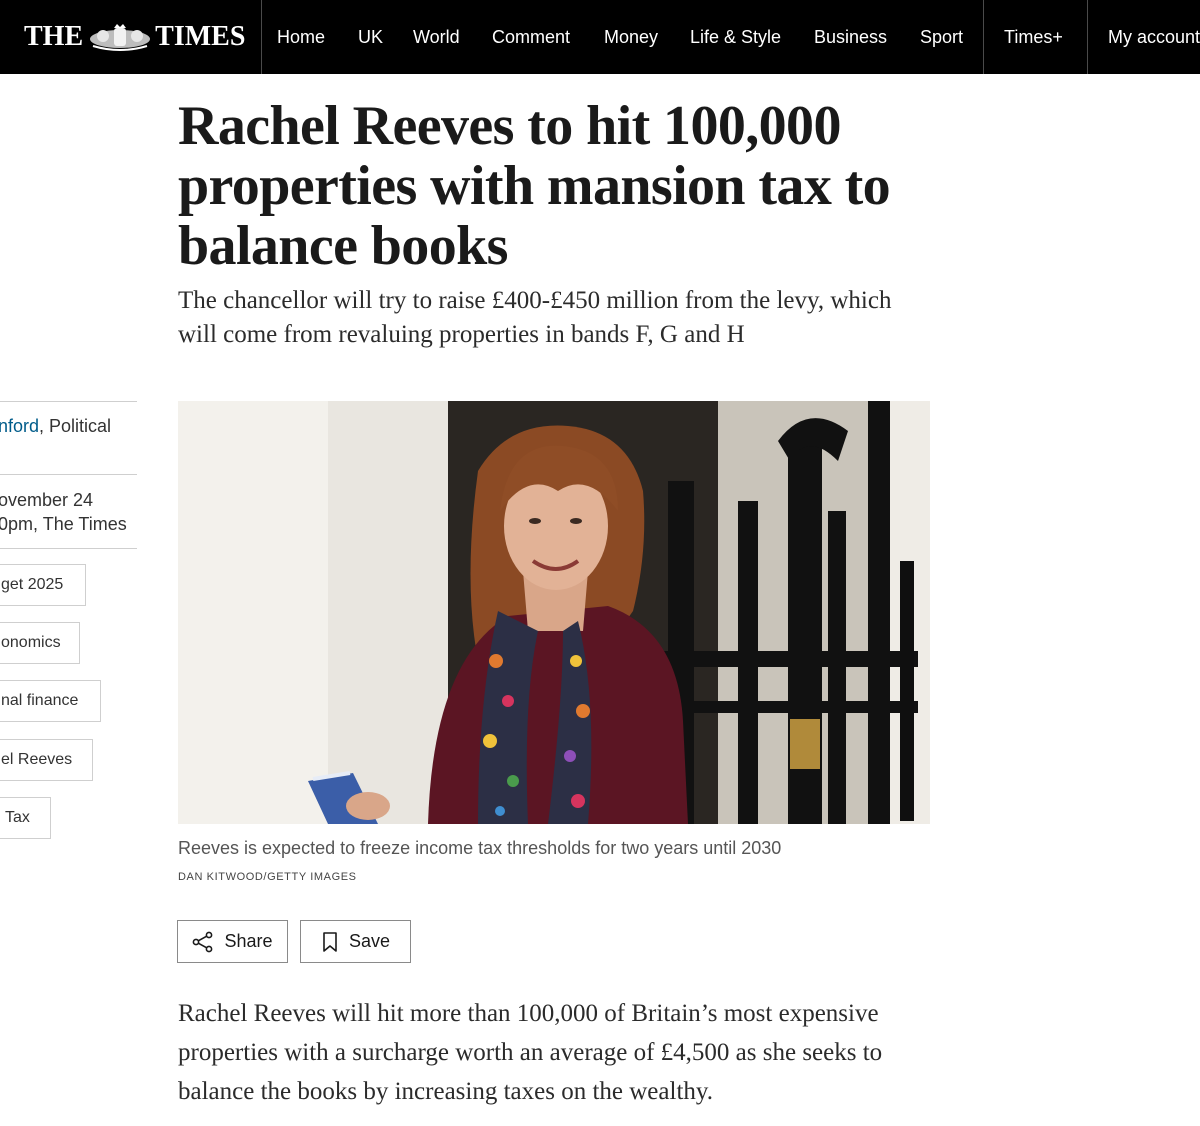 Image resolution: width=1200 pixels, height=1126 pixels. Describe the element at coordinates (47, 500) in the screenshot. I see `publish-date: ovember 24` at that location.